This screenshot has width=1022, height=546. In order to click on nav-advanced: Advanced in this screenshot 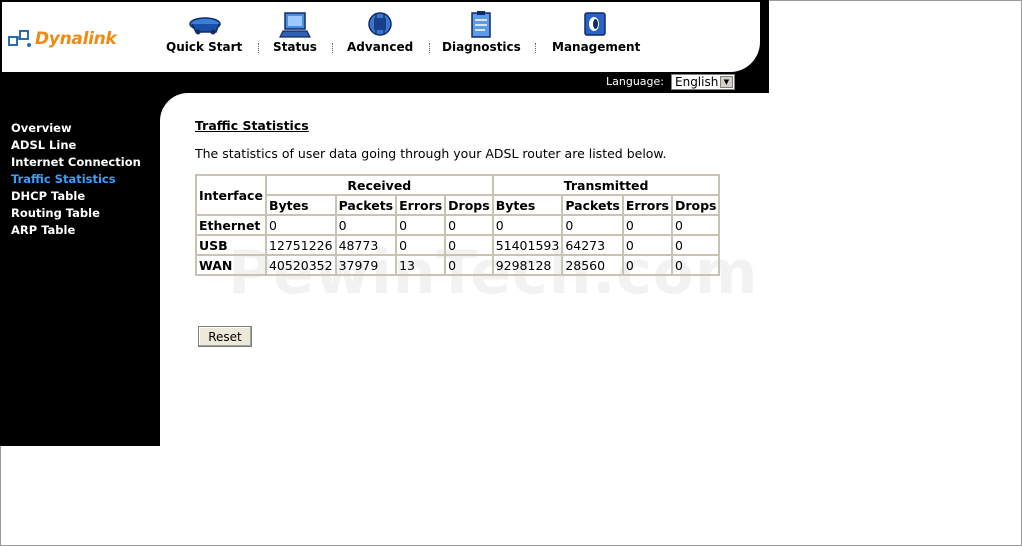, I will do `click(380, 35)`.